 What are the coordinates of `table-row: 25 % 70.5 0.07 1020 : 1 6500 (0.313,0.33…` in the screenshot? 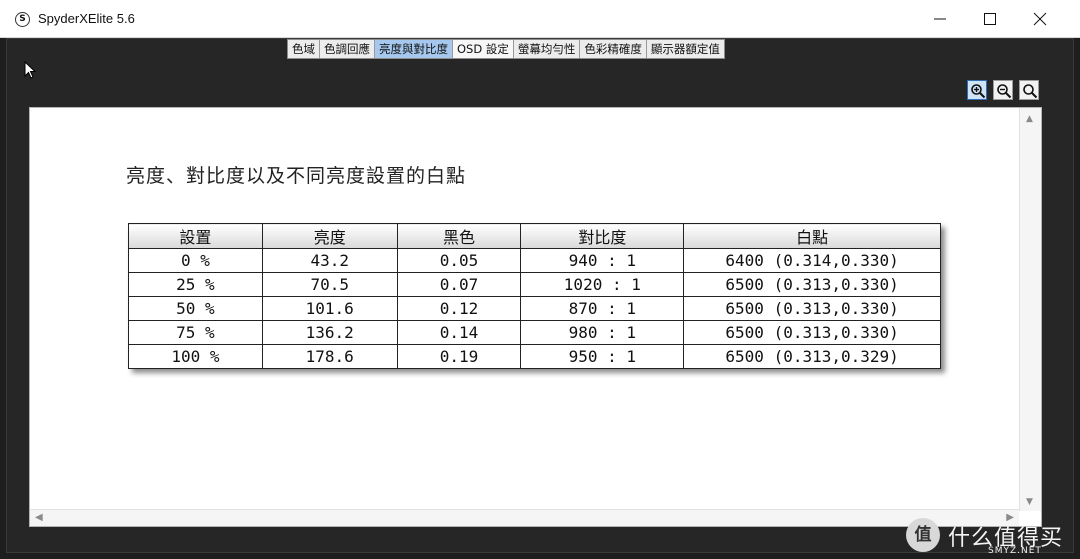 It's located at (534, 284).